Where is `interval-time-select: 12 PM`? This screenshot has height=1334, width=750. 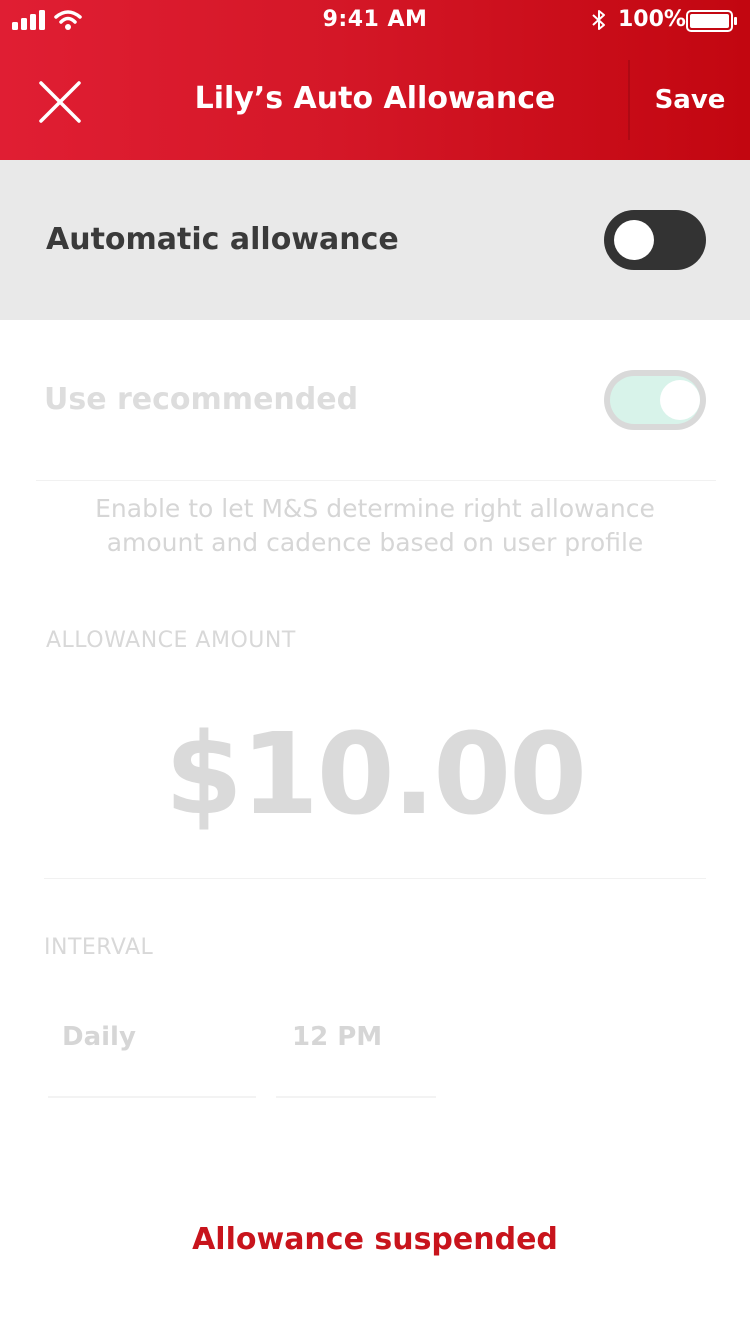 interval-time-select: 12 PM is located at coordinates (356, 1049).